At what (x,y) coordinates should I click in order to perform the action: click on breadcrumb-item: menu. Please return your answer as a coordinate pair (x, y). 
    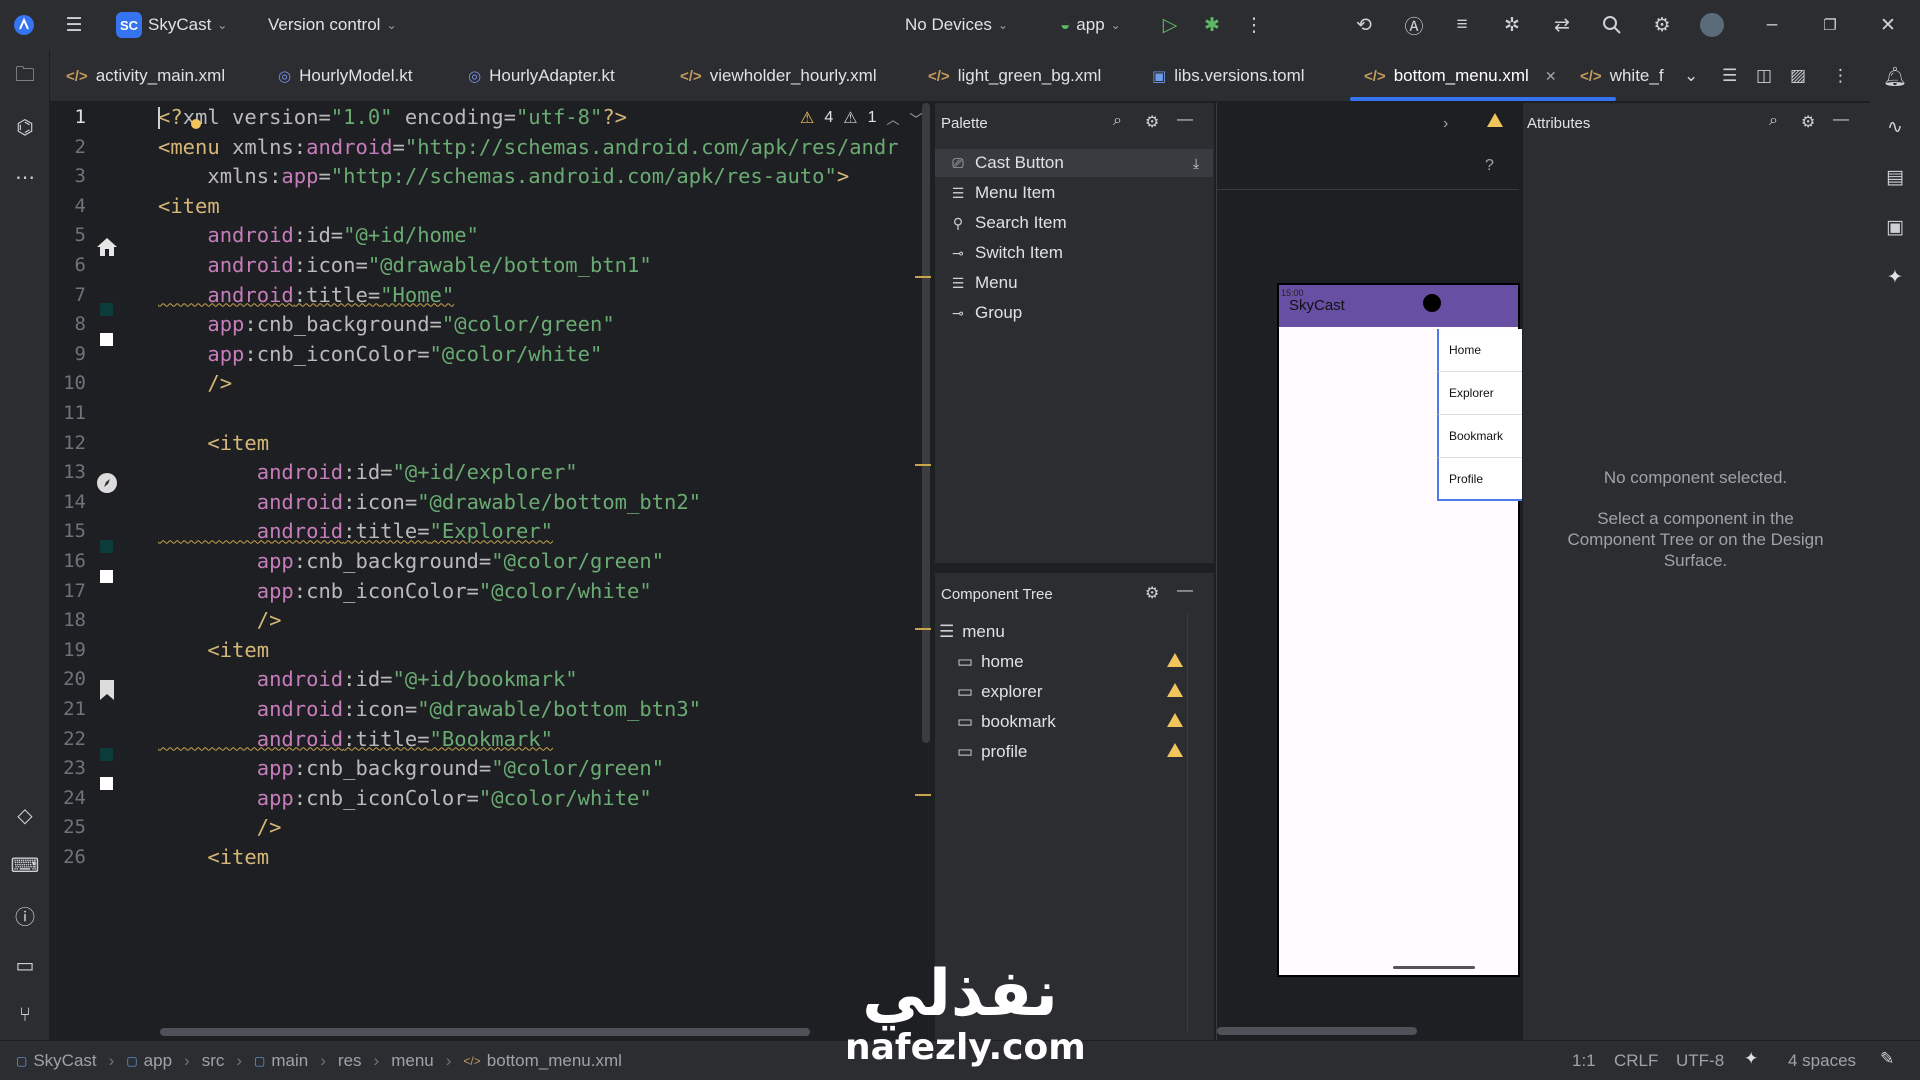
    Looking at the image, I should click on (412, 1061).